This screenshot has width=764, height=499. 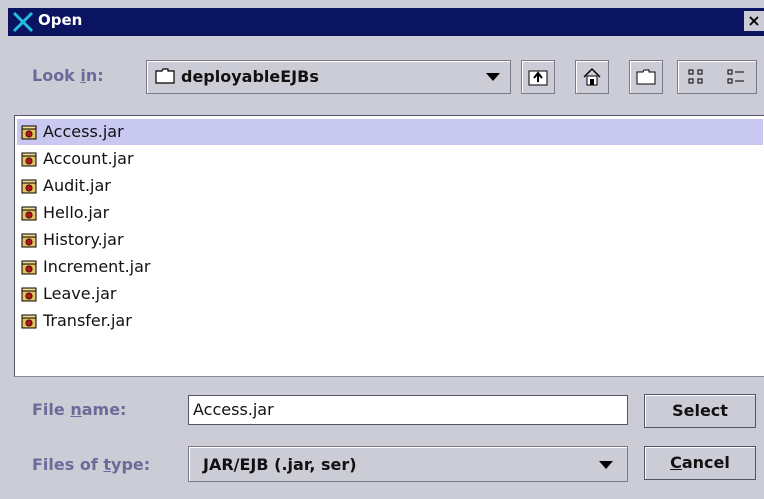 What do you see at coordinates (97, 266) in the screenshot?
I see `file-name: Increment.jar` at bounding box center [97, 266].